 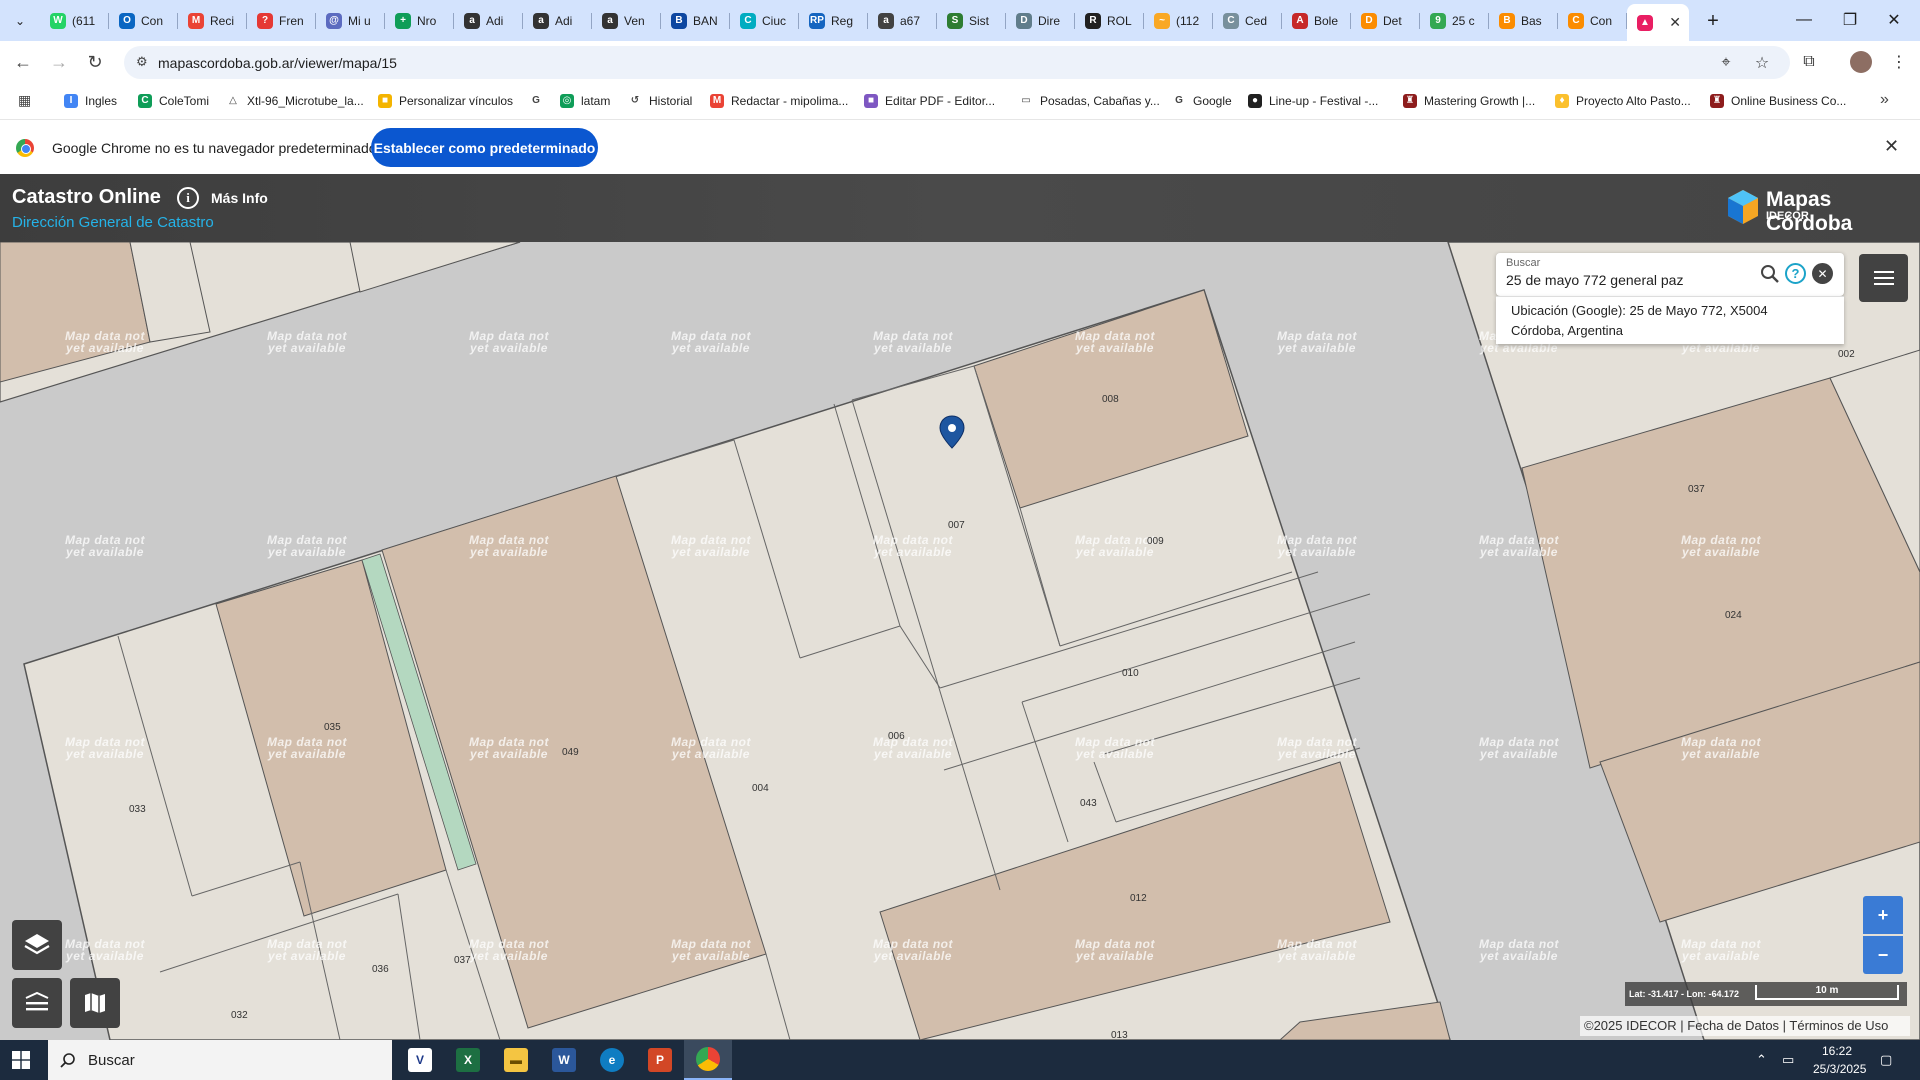 I want to click on parcel-number: 002, so click(x=1846, y=354).